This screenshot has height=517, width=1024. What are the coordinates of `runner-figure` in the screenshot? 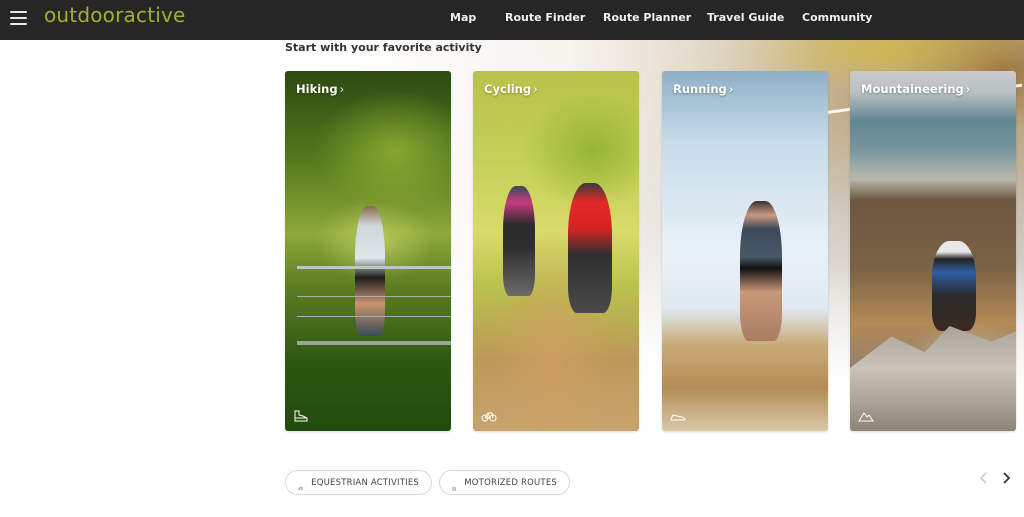 It's located at (761, 271).